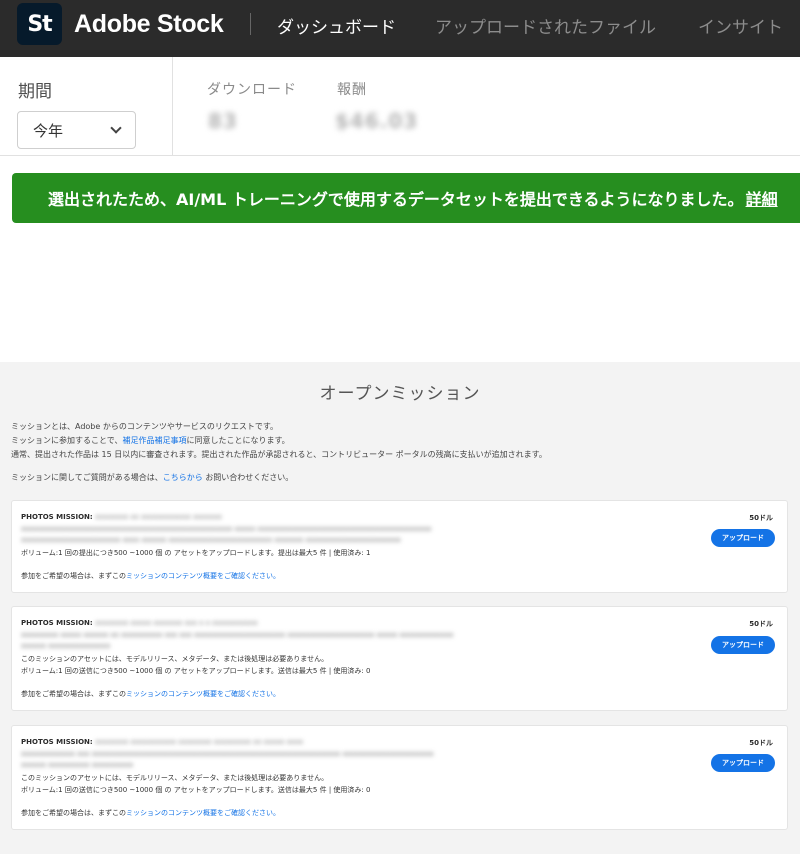  What do you see at coordinates (145, 426) in the screenshot?
I see `missions-intro-line: ミッションとは、Adobe からのコンテンツやサービスのリクエストです。` at bounding box center [145, 426].